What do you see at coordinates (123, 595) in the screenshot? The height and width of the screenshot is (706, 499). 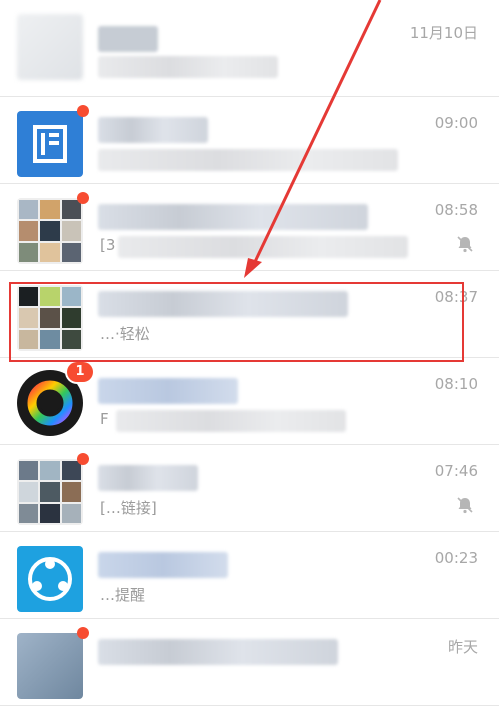 I see `chat-preview: …提醒` at bounding box center [123, 595].